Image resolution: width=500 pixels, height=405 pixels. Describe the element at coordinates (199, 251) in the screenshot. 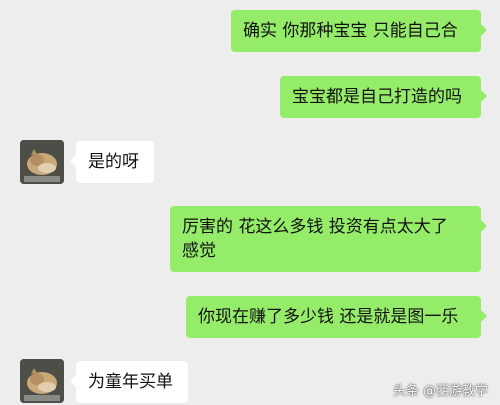

I see `message-text-line: 感觉` at that location.